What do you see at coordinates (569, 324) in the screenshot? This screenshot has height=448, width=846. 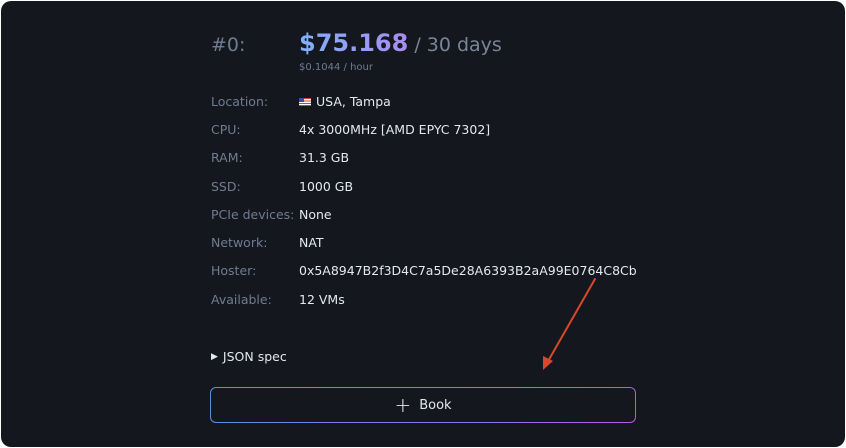 I see `red-arrow-icon` at bounding box center [569, 324].